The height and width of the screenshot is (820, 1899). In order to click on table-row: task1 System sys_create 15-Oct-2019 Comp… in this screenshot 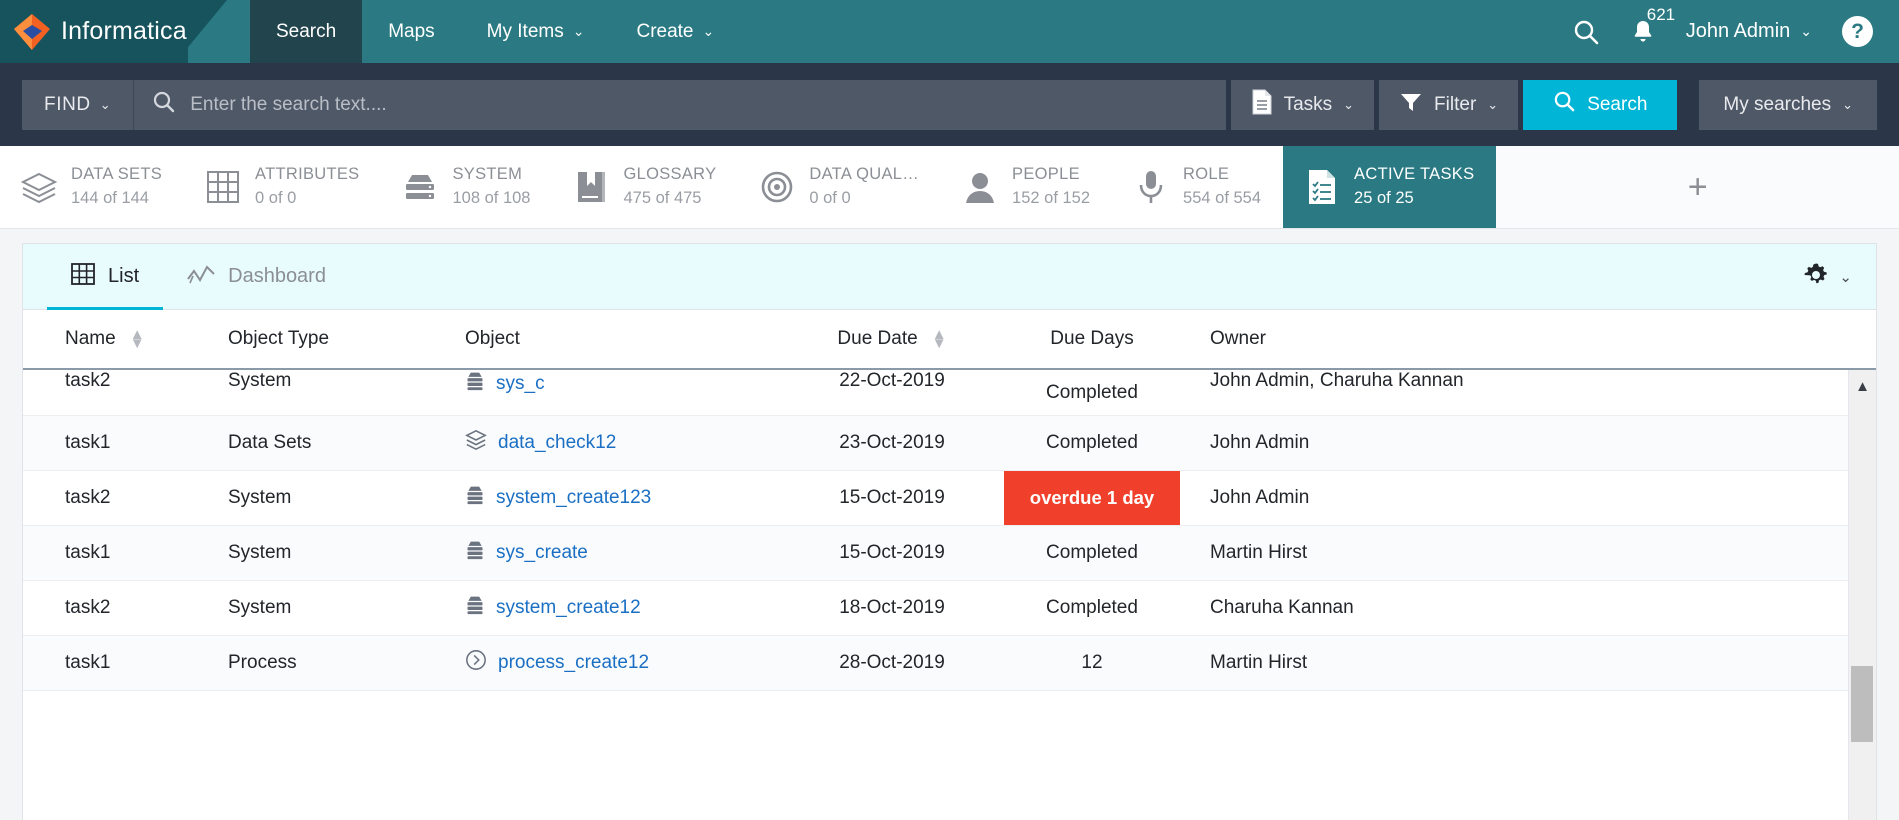, I will do `click(949, 553)`.